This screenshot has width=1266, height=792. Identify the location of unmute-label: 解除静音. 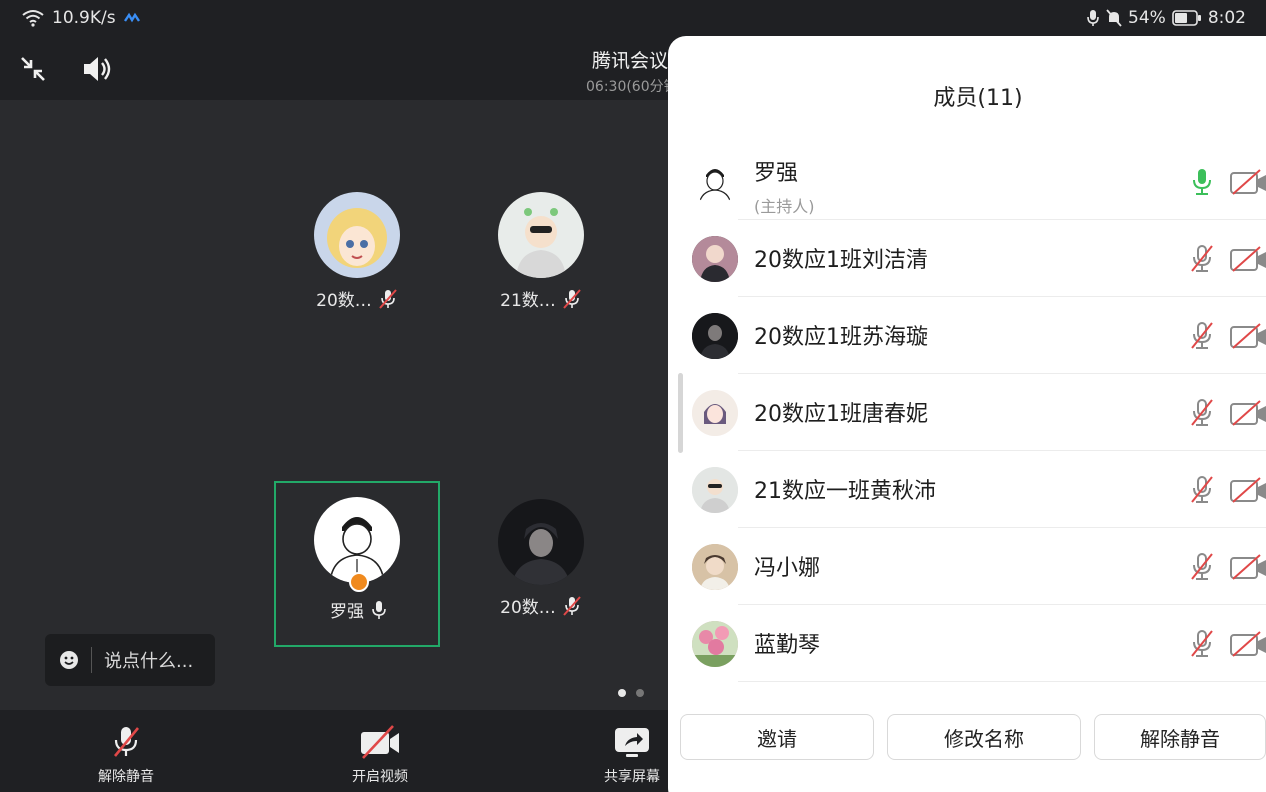
(126, 777).